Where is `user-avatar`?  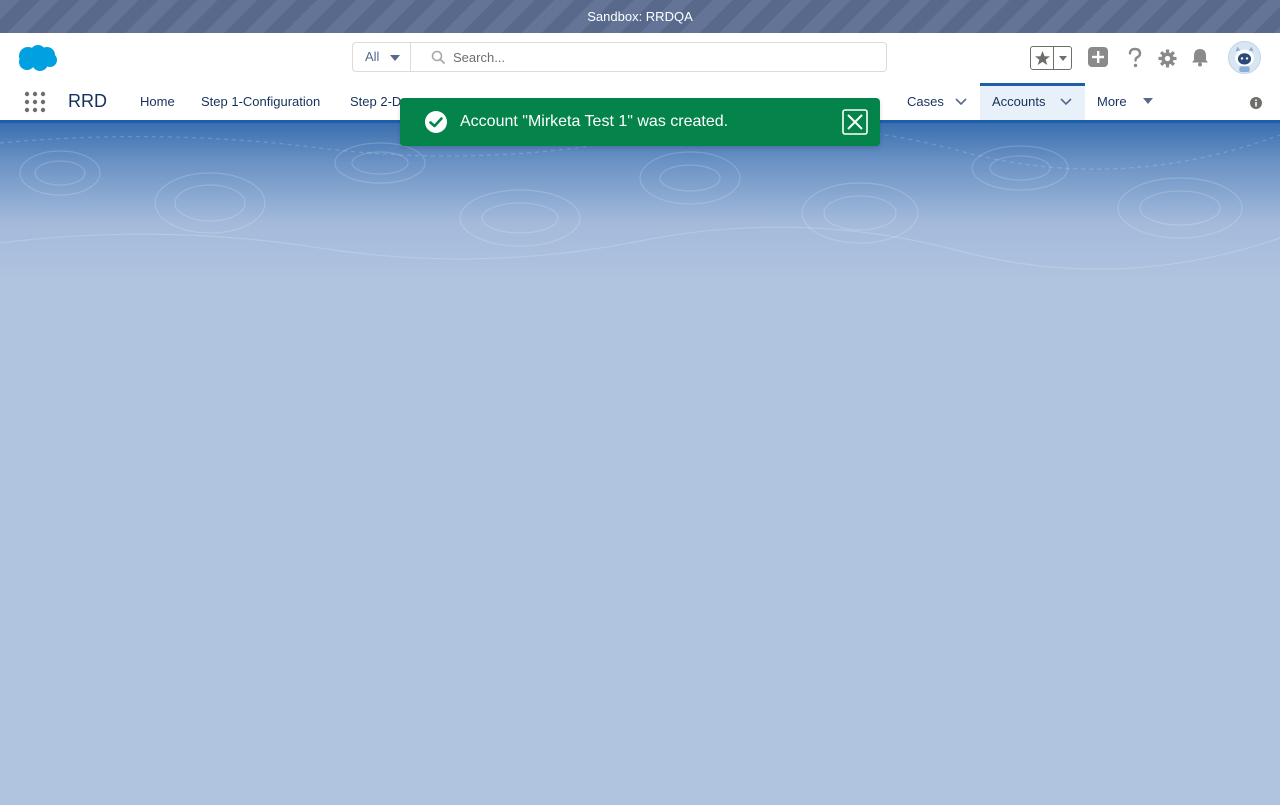
user-avatar is located at coordinates (1244, 57).